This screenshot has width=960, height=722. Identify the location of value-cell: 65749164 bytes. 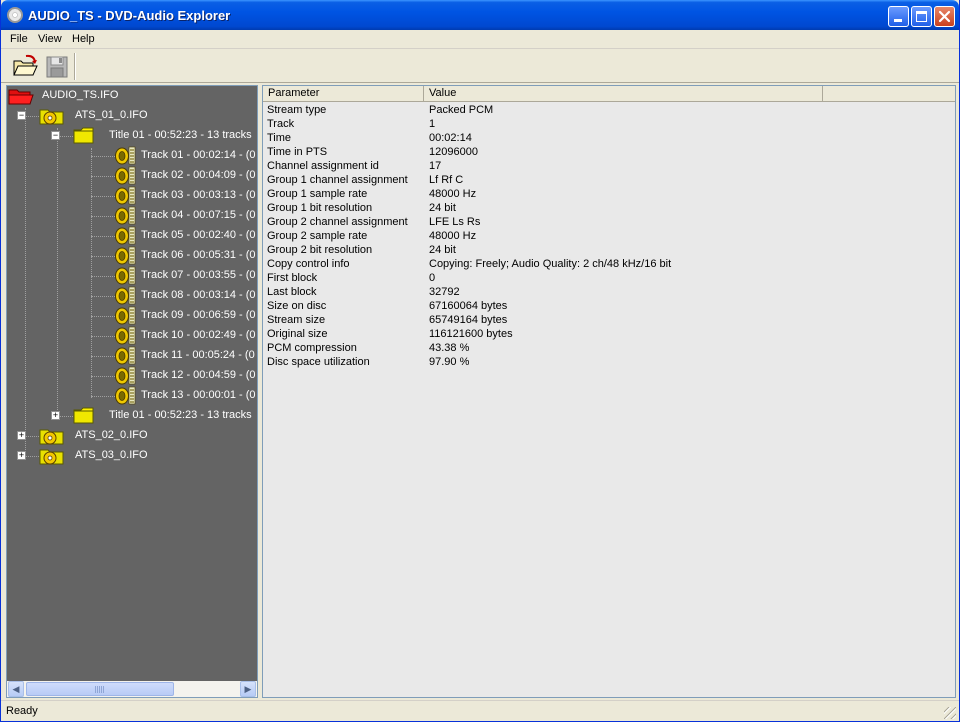
(468, 320).